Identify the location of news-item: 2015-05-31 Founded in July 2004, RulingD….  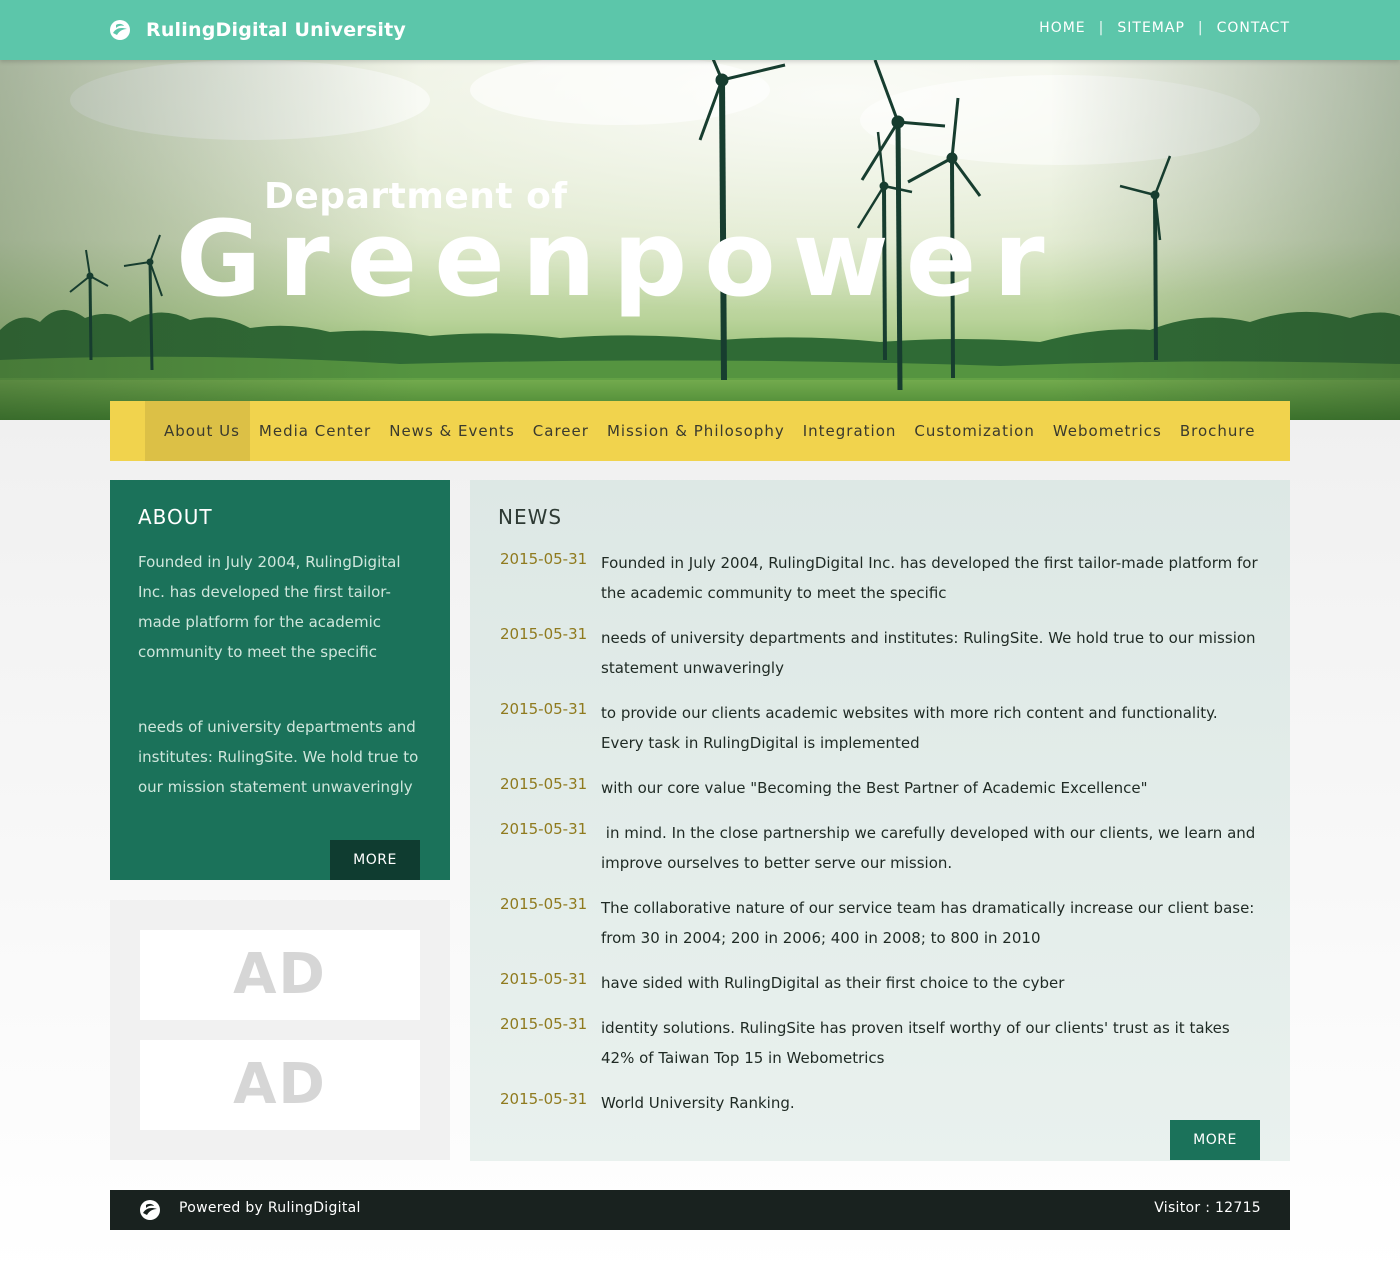
(880, 578).